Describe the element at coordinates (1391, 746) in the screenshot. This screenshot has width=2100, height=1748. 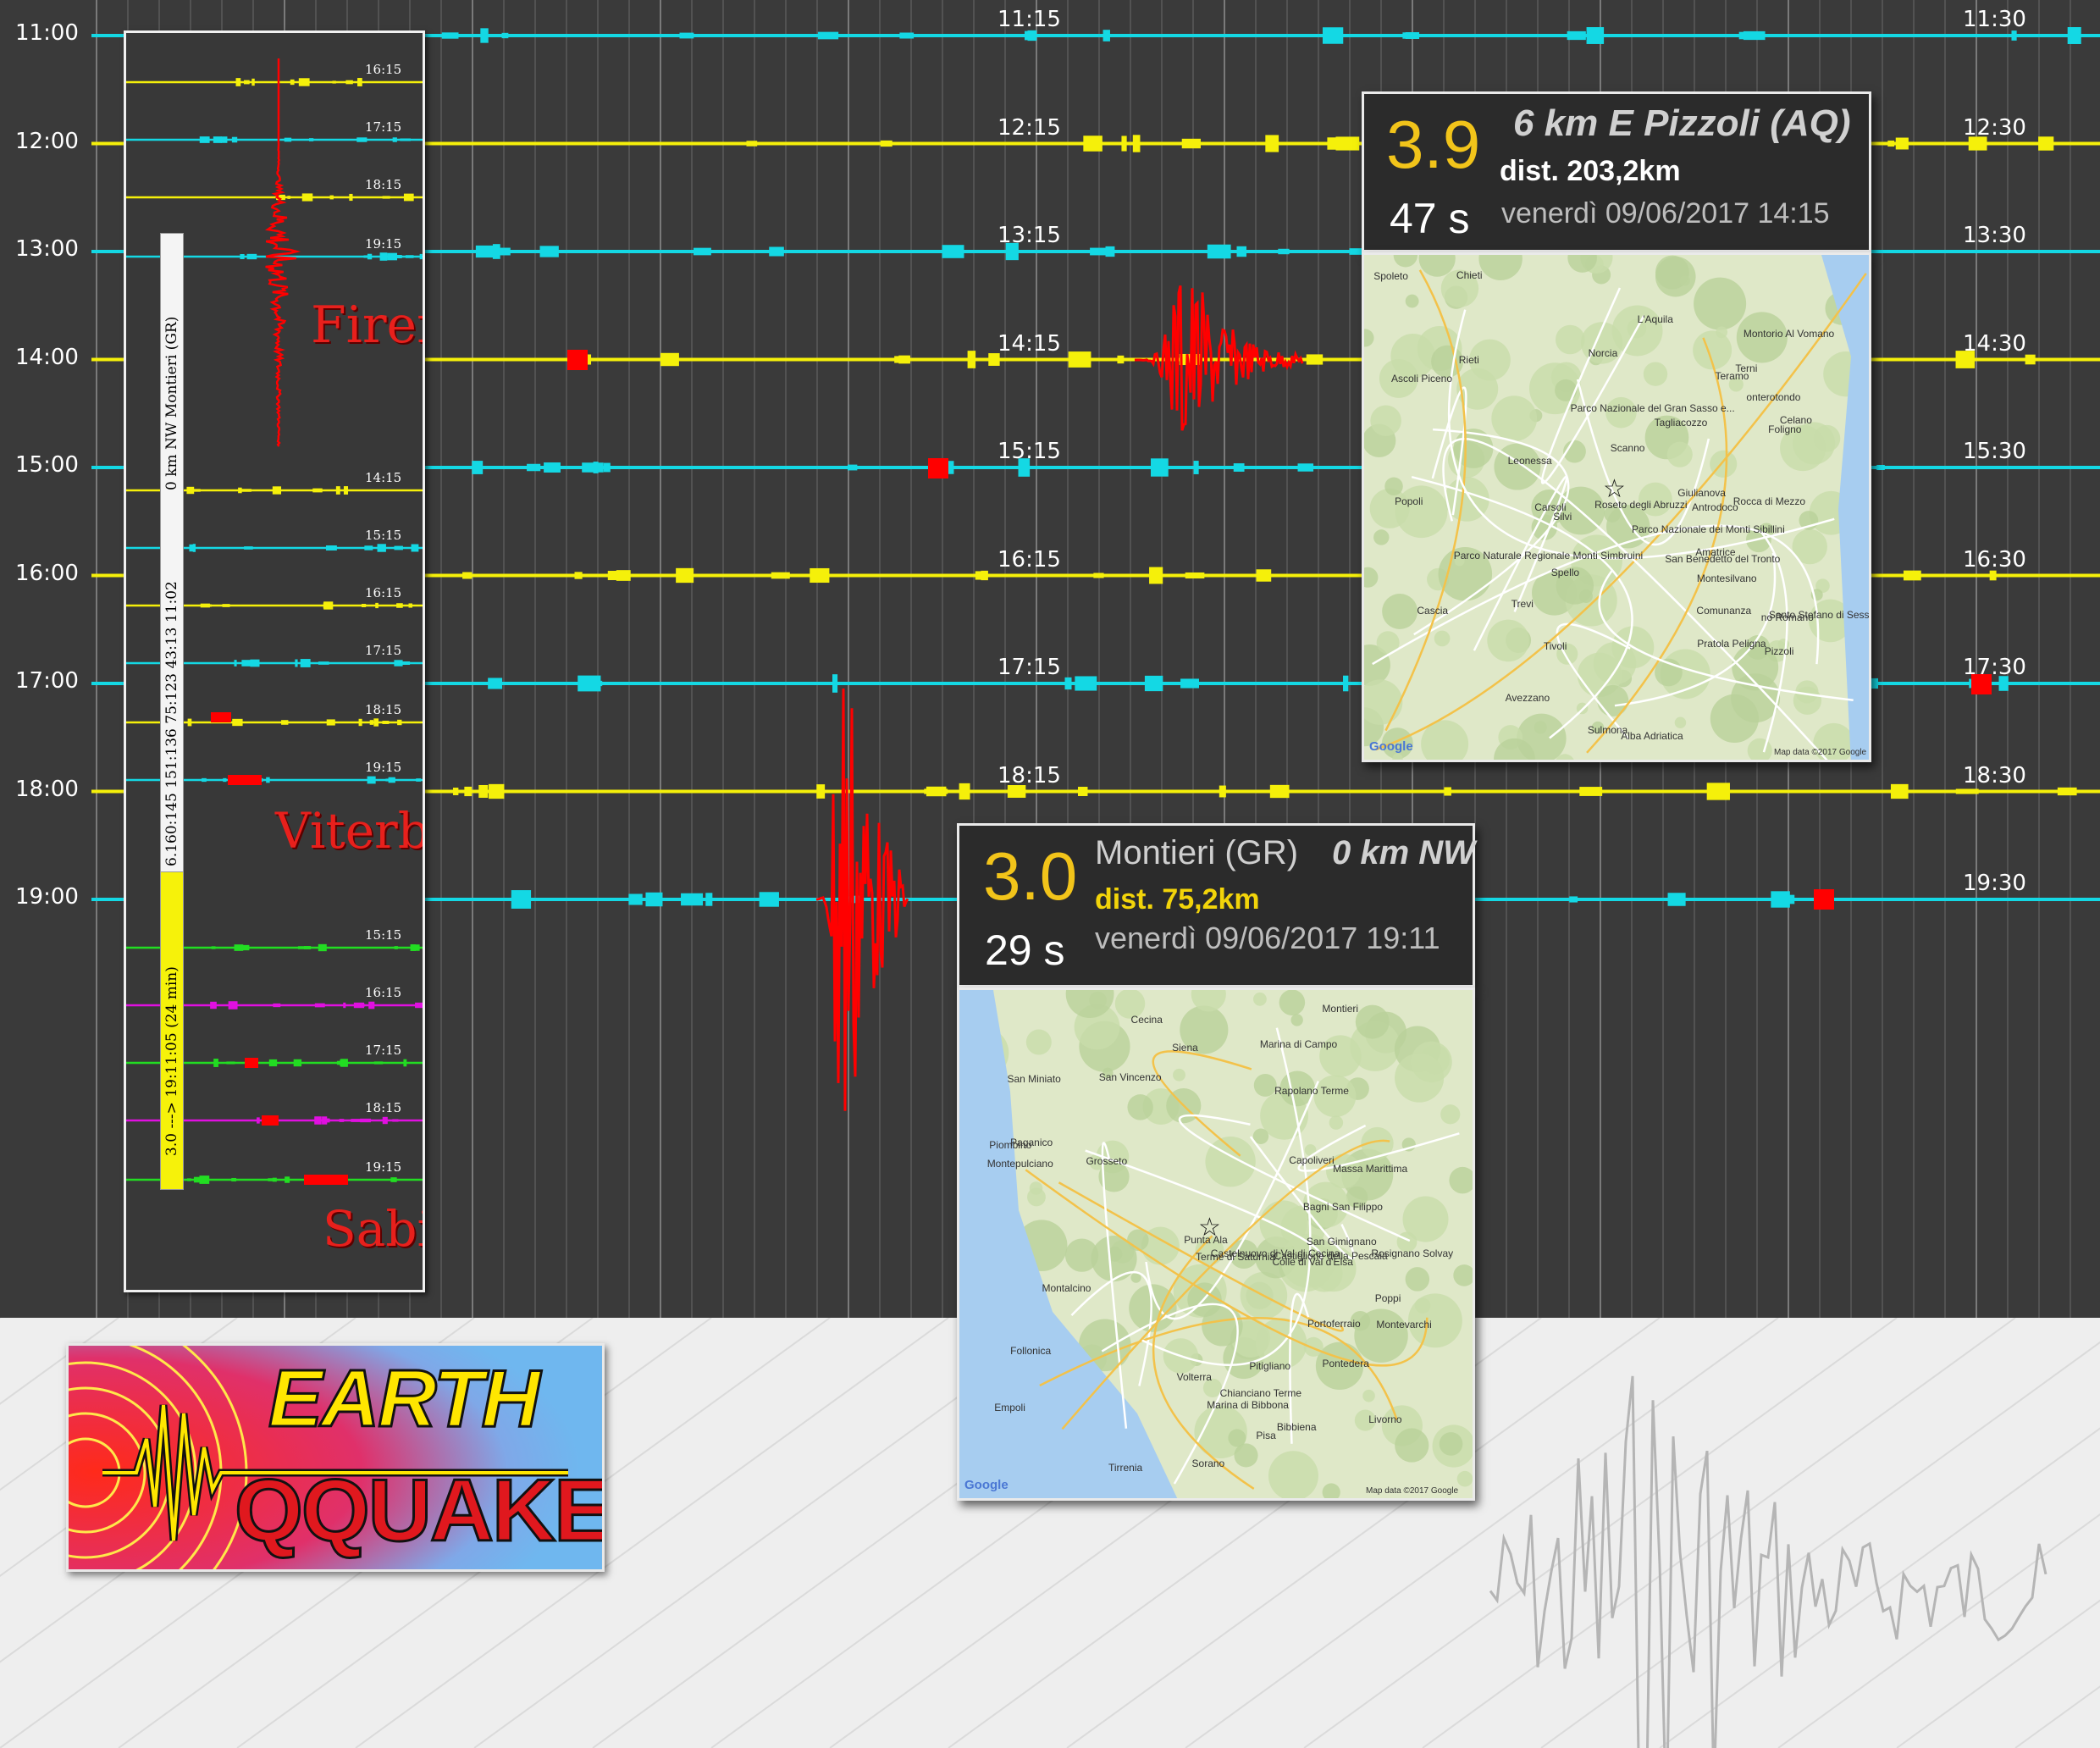
I see `google-logo: Google` at that location.